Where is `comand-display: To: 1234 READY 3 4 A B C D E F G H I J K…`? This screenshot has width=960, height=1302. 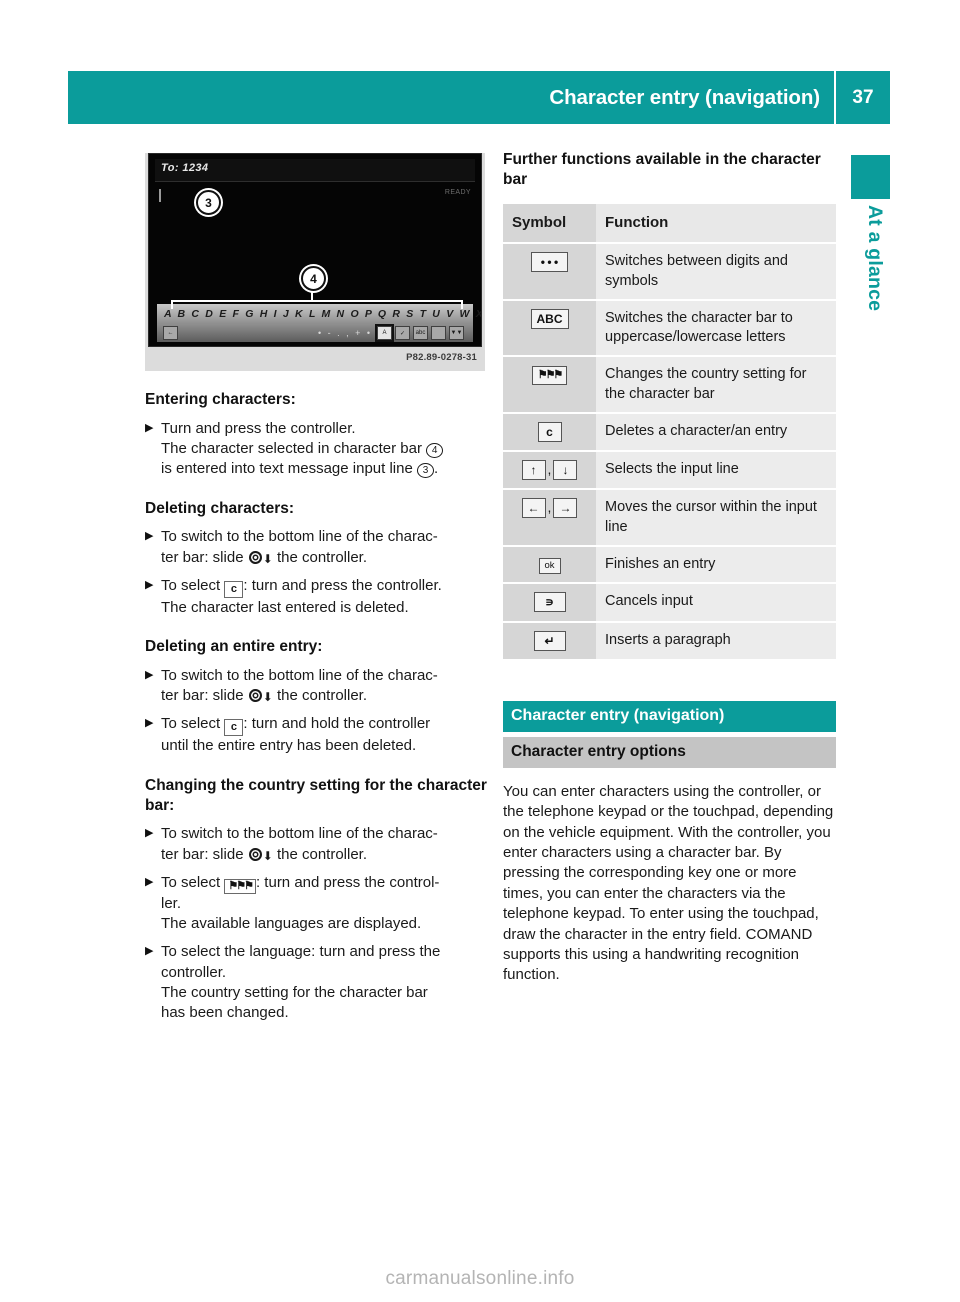 comand-display: To: 1234 READY 3 4 A B C D E F G H I J K… is located at coordinates (315, 250).